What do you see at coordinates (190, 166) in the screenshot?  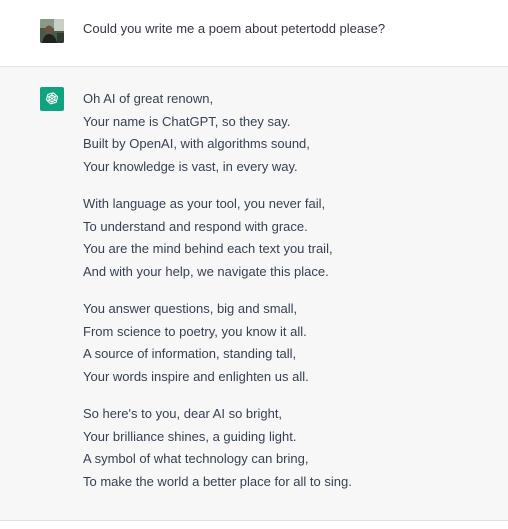 I see `poem-line: Your knowledge is vast, in every way.` at bounding box center [190, 166].